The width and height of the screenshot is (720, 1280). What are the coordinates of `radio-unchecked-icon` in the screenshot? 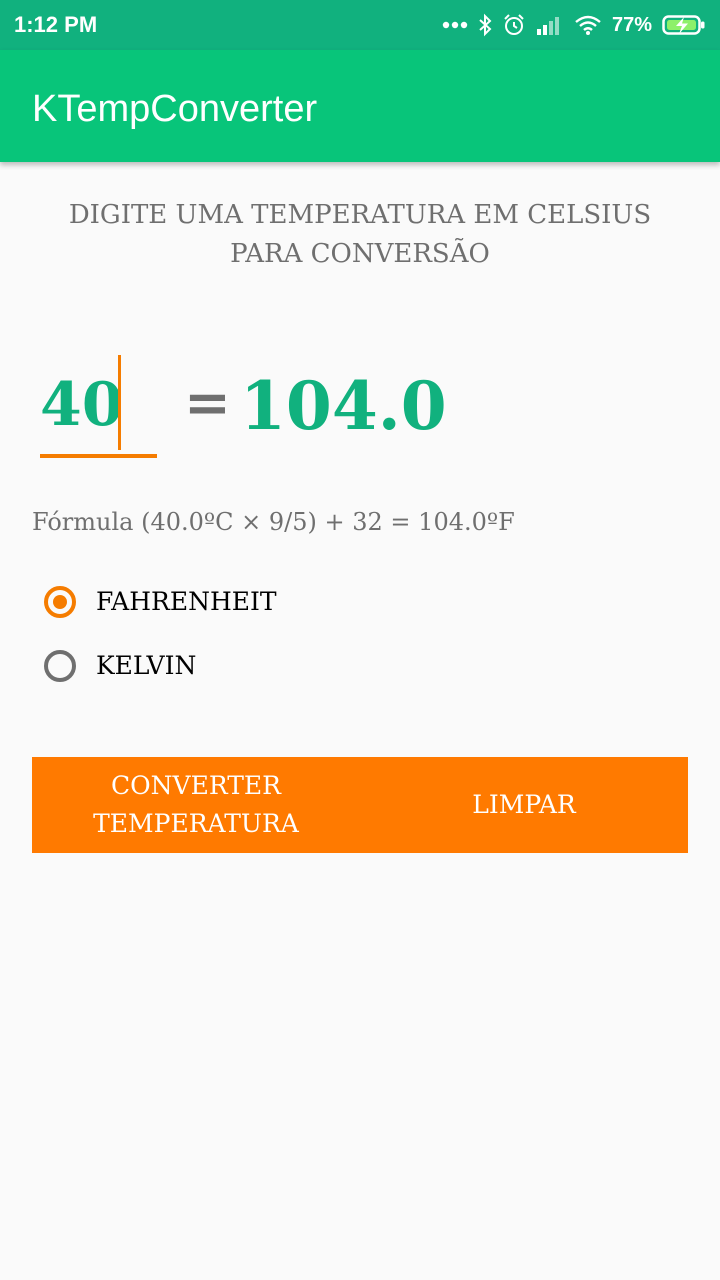 It's located at (60, 666).